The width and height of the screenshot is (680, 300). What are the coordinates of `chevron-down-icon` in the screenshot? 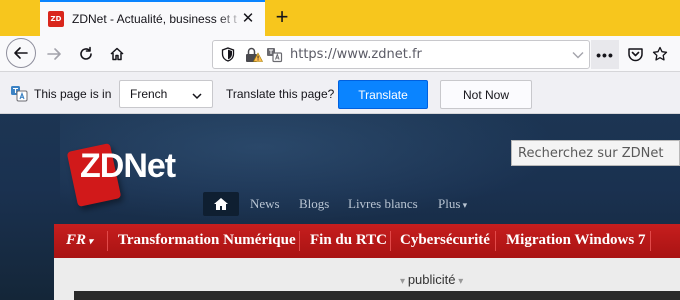 It's located at (578, 54).